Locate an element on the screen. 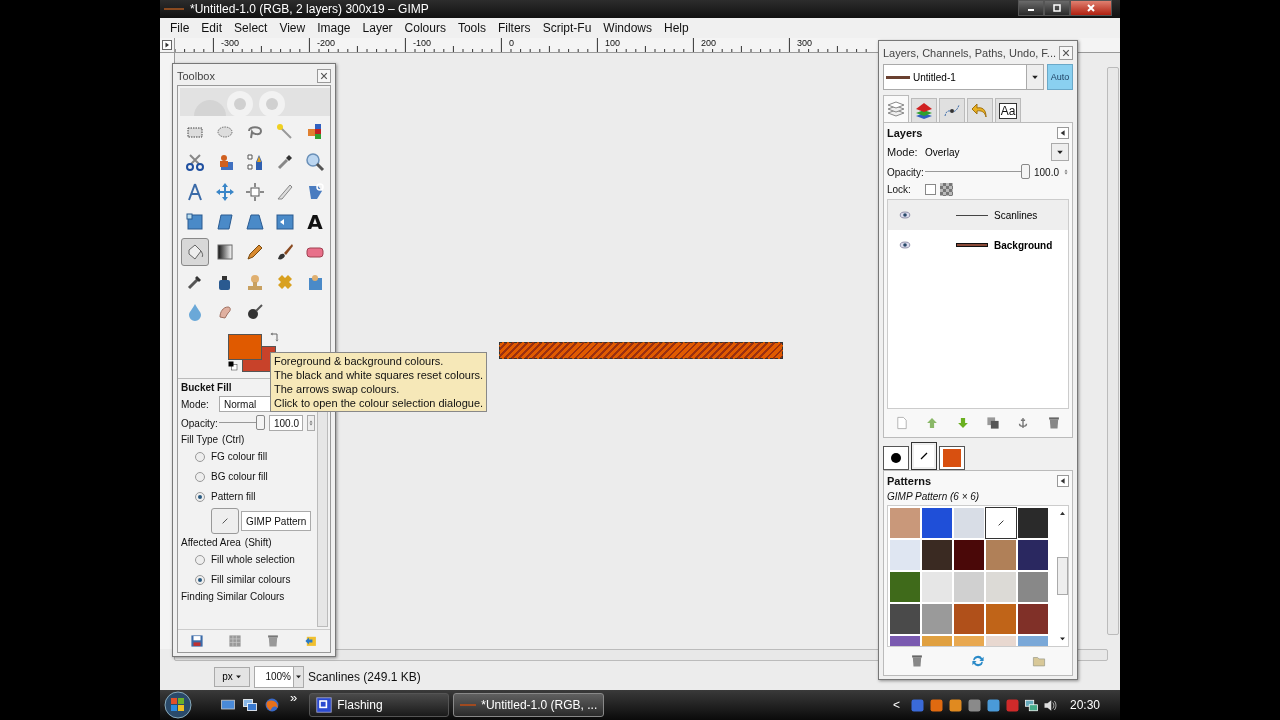 The height and width of the screenshot is (720, 1280). more-button: » is located at coordinates (294, 697).